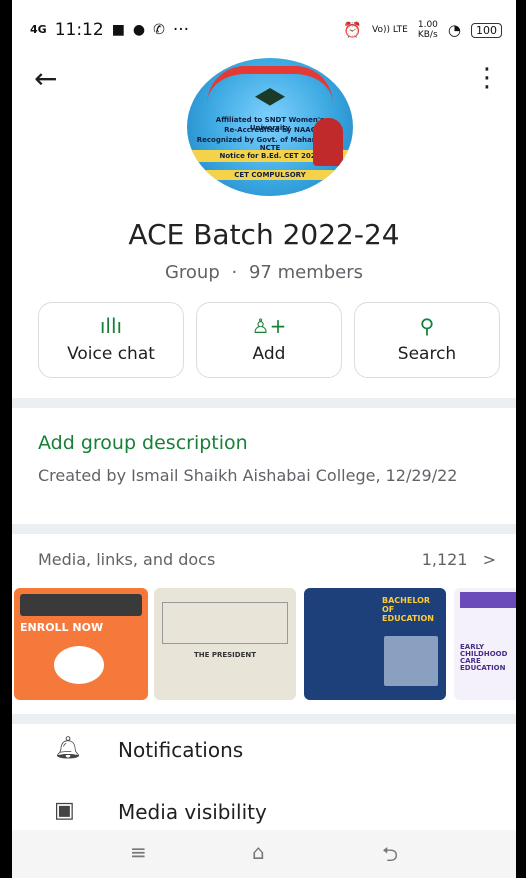 This screenshot has width=526, height=878. What do you see at coordinates (181, 750) in the screenshot?
I see `notifications-label: Notifications` at bounding box center [181, 750].